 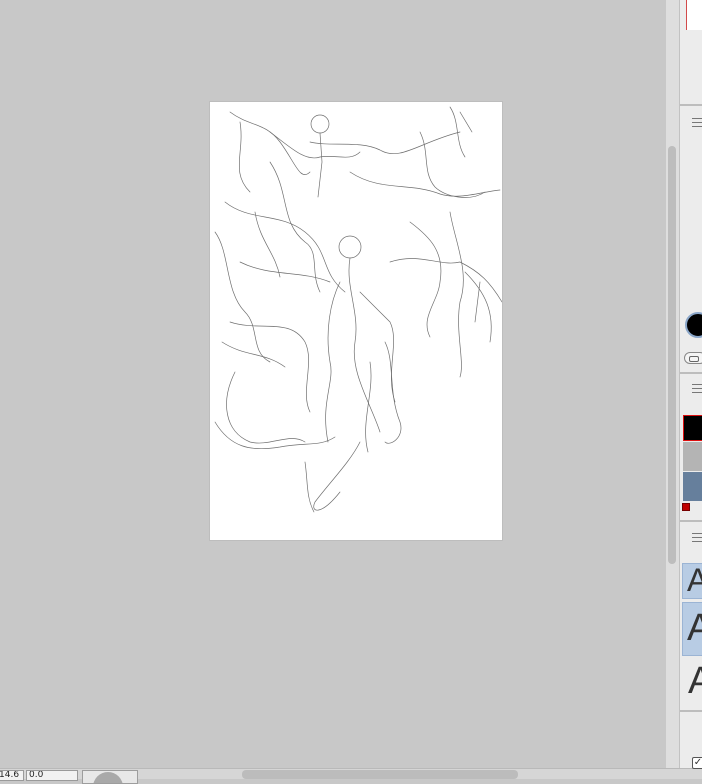 What do you see at coordinates (692, 456) in the screenshot?
I see `color-swatch-gray` at bounding box center [692, 456].